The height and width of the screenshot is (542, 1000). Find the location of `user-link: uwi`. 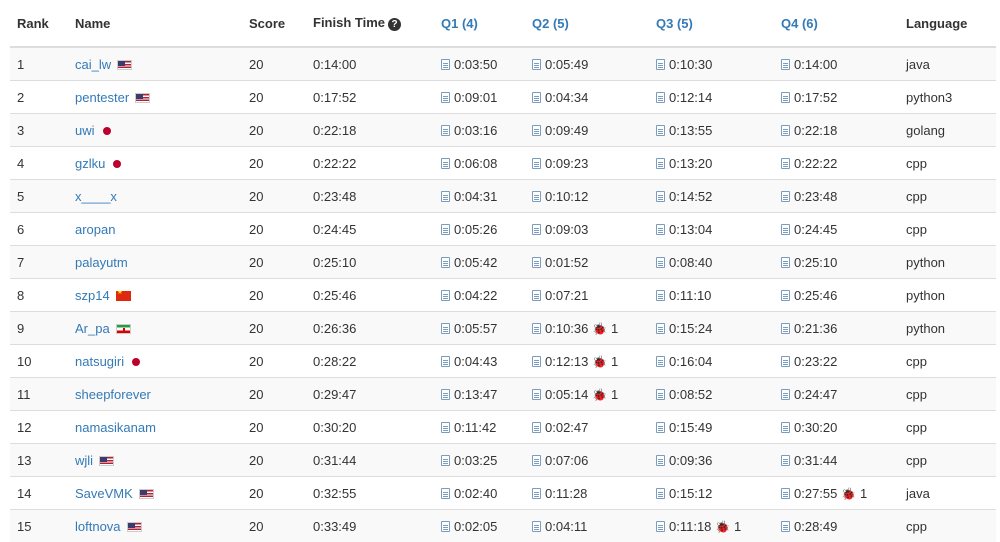

user-link: uwi is located at coordinates (85, 130).